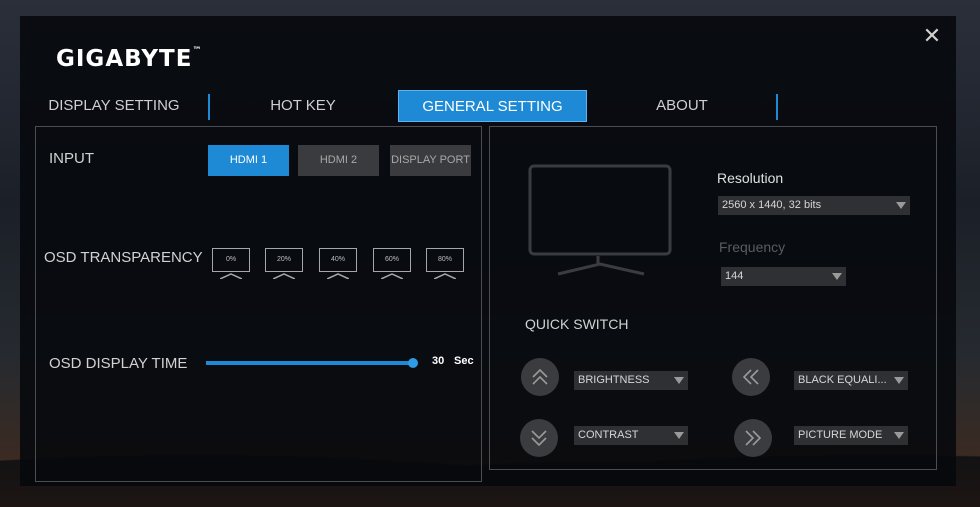 This screenshot has height=507, width=980. What do you see at coordinates (577, 324) in the screenshot?
I see `quick-switch-label: QUICK SWITCH` at bounding box center [577, 324].